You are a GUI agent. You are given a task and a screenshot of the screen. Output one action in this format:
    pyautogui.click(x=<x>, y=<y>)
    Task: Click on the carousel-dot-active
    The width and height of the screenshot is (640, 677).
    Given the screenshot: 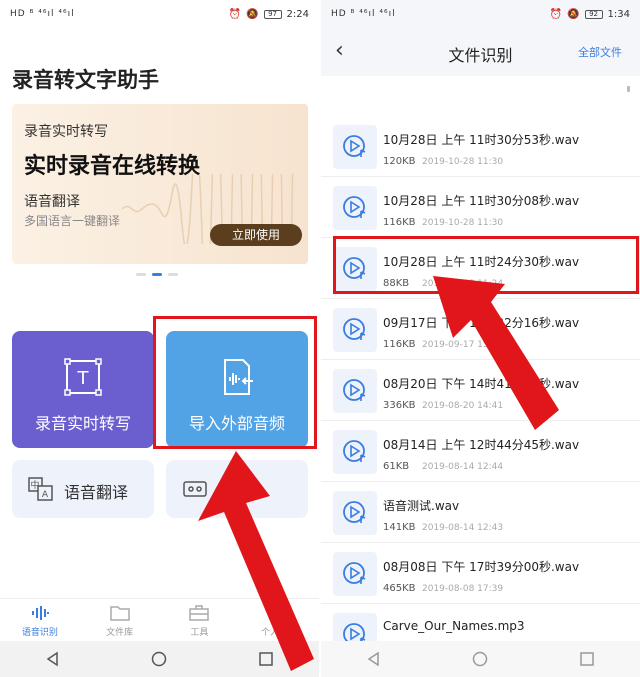 What is the action you would take?
    pyautogui.click(x=157, y=274)
    